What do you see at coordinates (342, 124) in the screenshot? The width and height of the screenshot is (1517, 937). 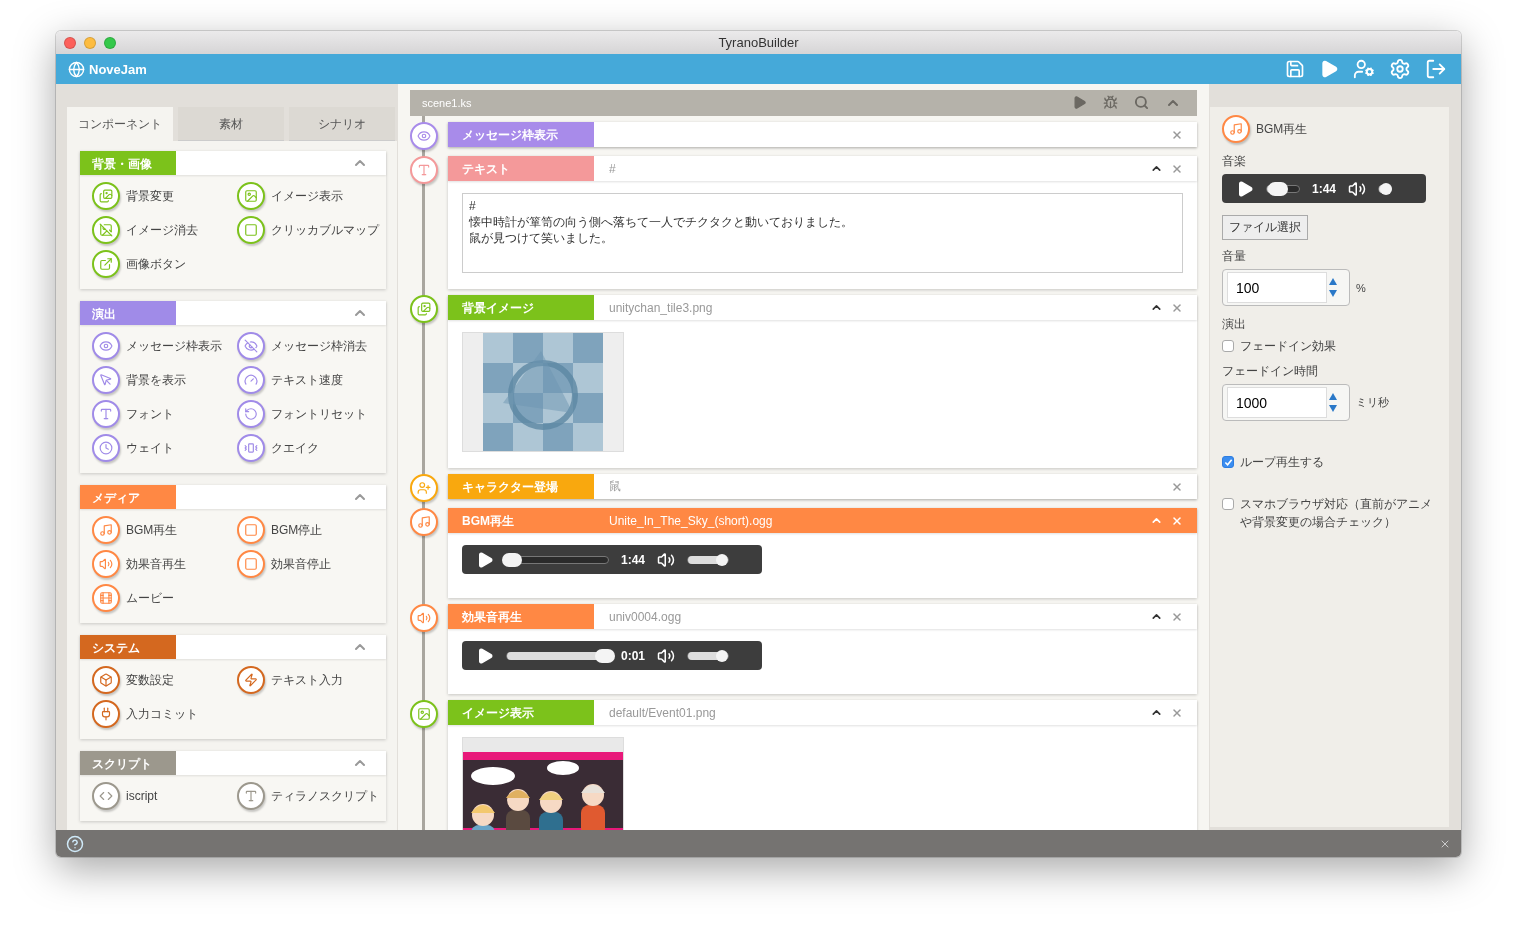 I see `panel-tab: シナリオ` at bounding box center [342, 124].